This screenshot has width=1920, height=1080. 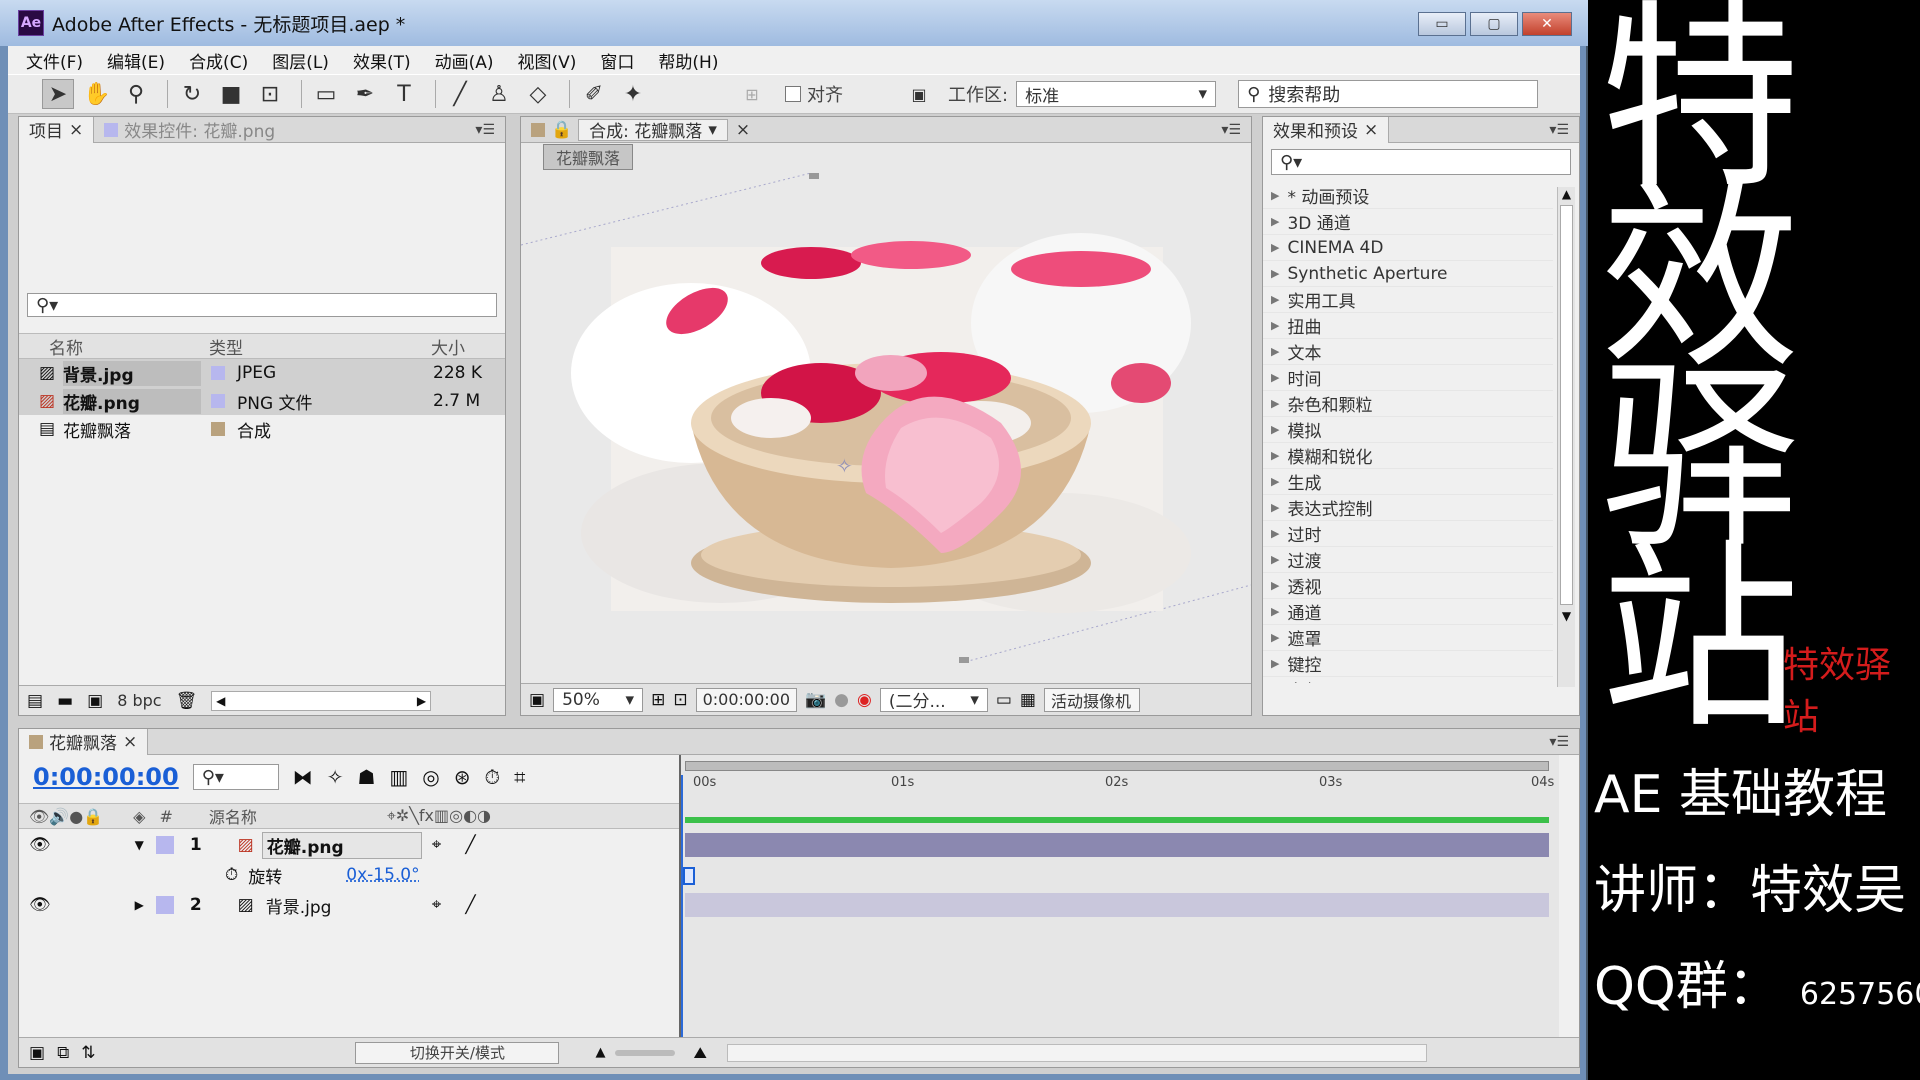 What do you see at coordinates (461, 346) in the screenshot?
I see `column-size: 大小` at bounding box center [461, 346].